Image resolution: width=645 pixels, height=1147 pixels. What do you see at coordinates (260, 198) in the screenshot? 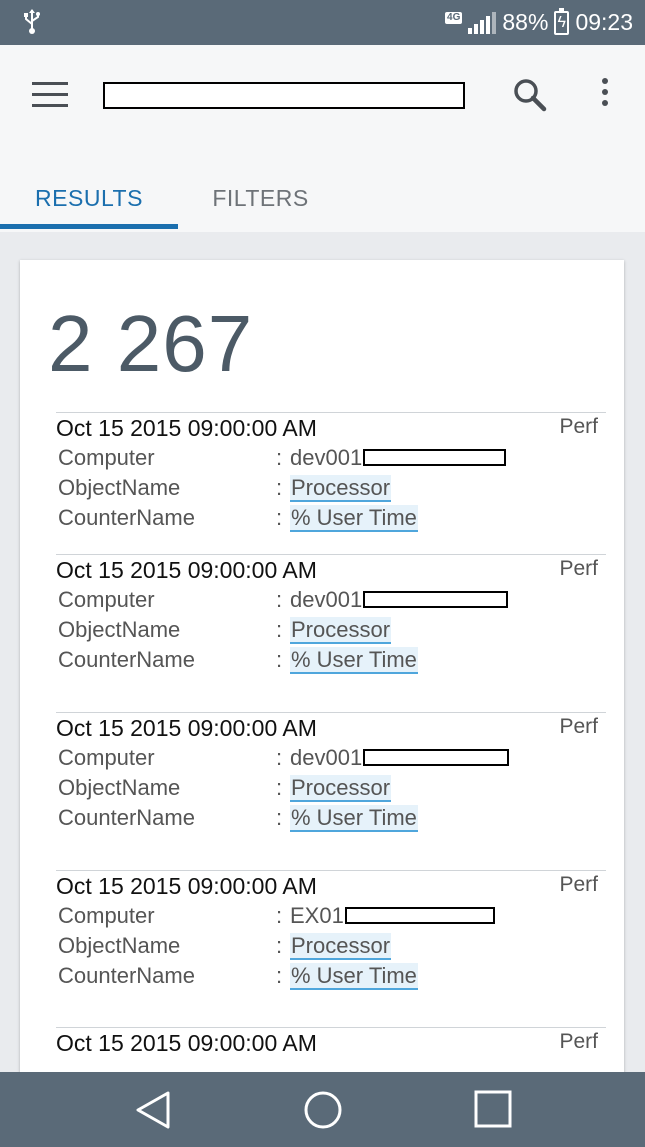
I see `tab-filters: FILTERS` at bounding box center [260, 198].